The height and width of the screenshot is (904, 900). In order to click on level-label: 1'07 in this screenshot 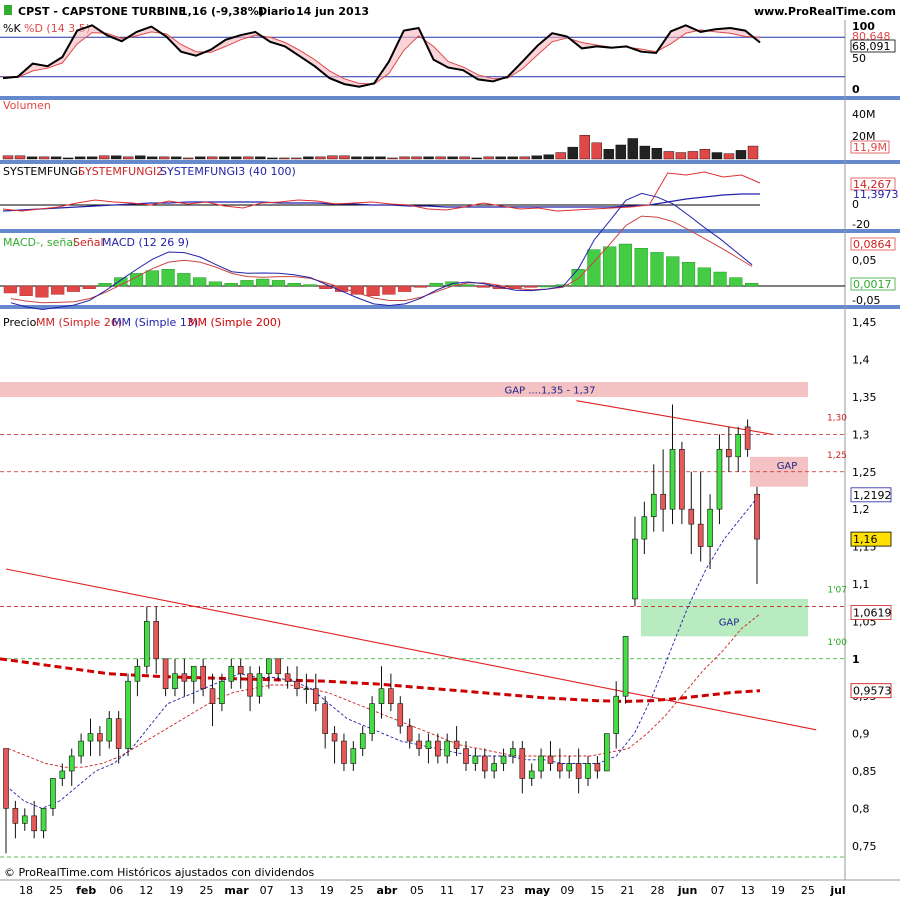, I will do `click(837, 590)`.